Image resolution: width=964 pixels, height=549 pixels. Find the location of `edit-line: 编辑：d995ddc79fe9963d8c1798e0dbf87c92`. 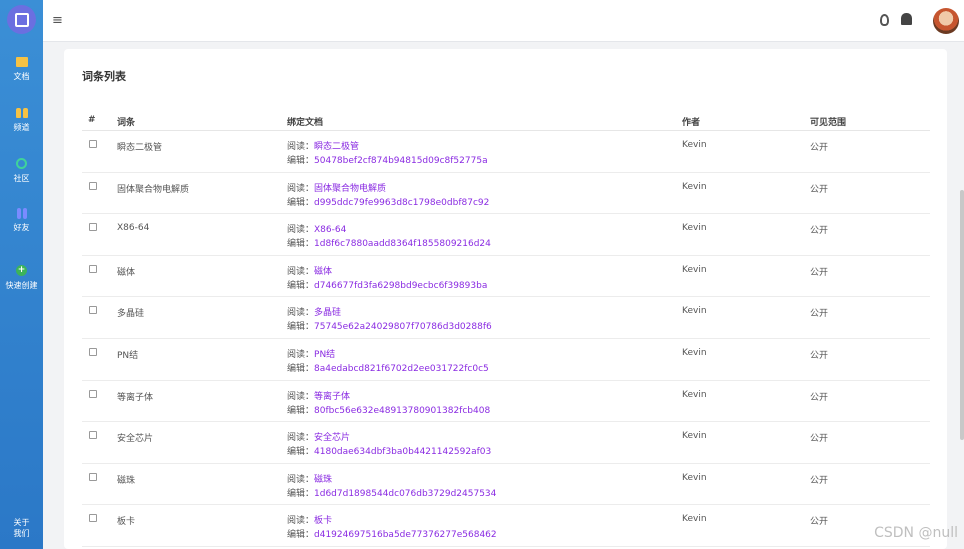

edit-line: 编辑：d995ddc79fe9963d8c1798e0dbf87c92 is located at coordinates (388, 203).